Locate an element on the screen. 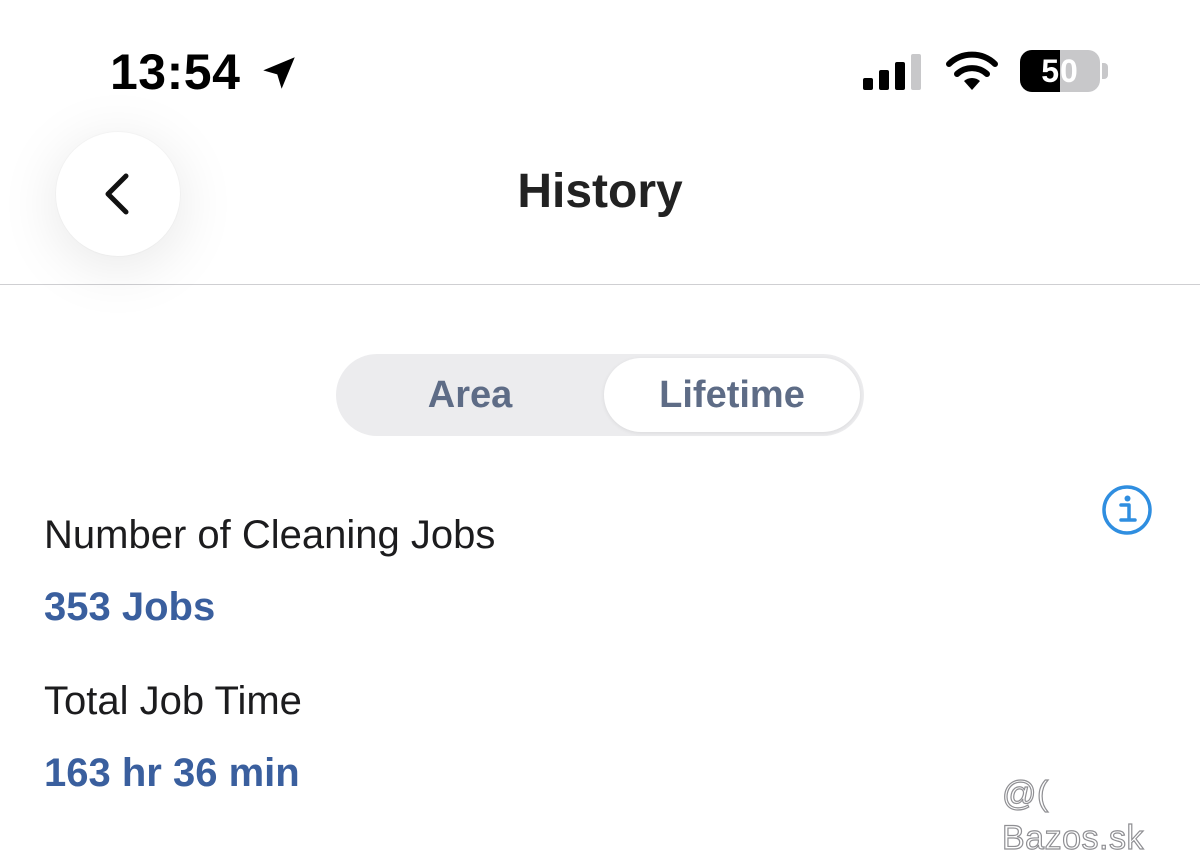 The image size is (1200, 860). history-segmented-control: Area Lifetime is located at coordinates (600, 395).